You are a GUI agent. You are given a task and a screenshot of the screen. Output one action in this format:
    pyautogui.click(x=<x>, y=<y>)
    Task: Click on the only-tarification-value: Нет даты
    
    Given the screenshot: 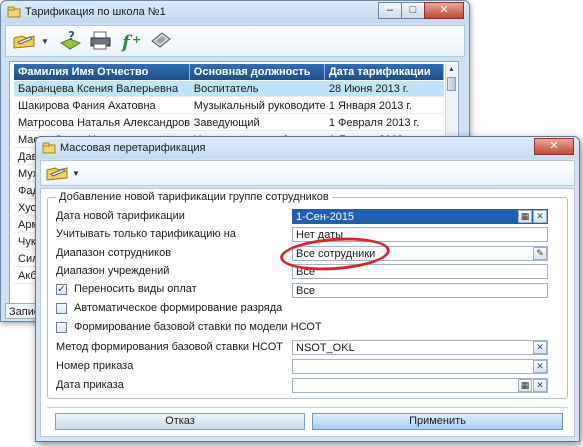 What is the action you would take?
    pyautogui.click(x=320, y=235)
    